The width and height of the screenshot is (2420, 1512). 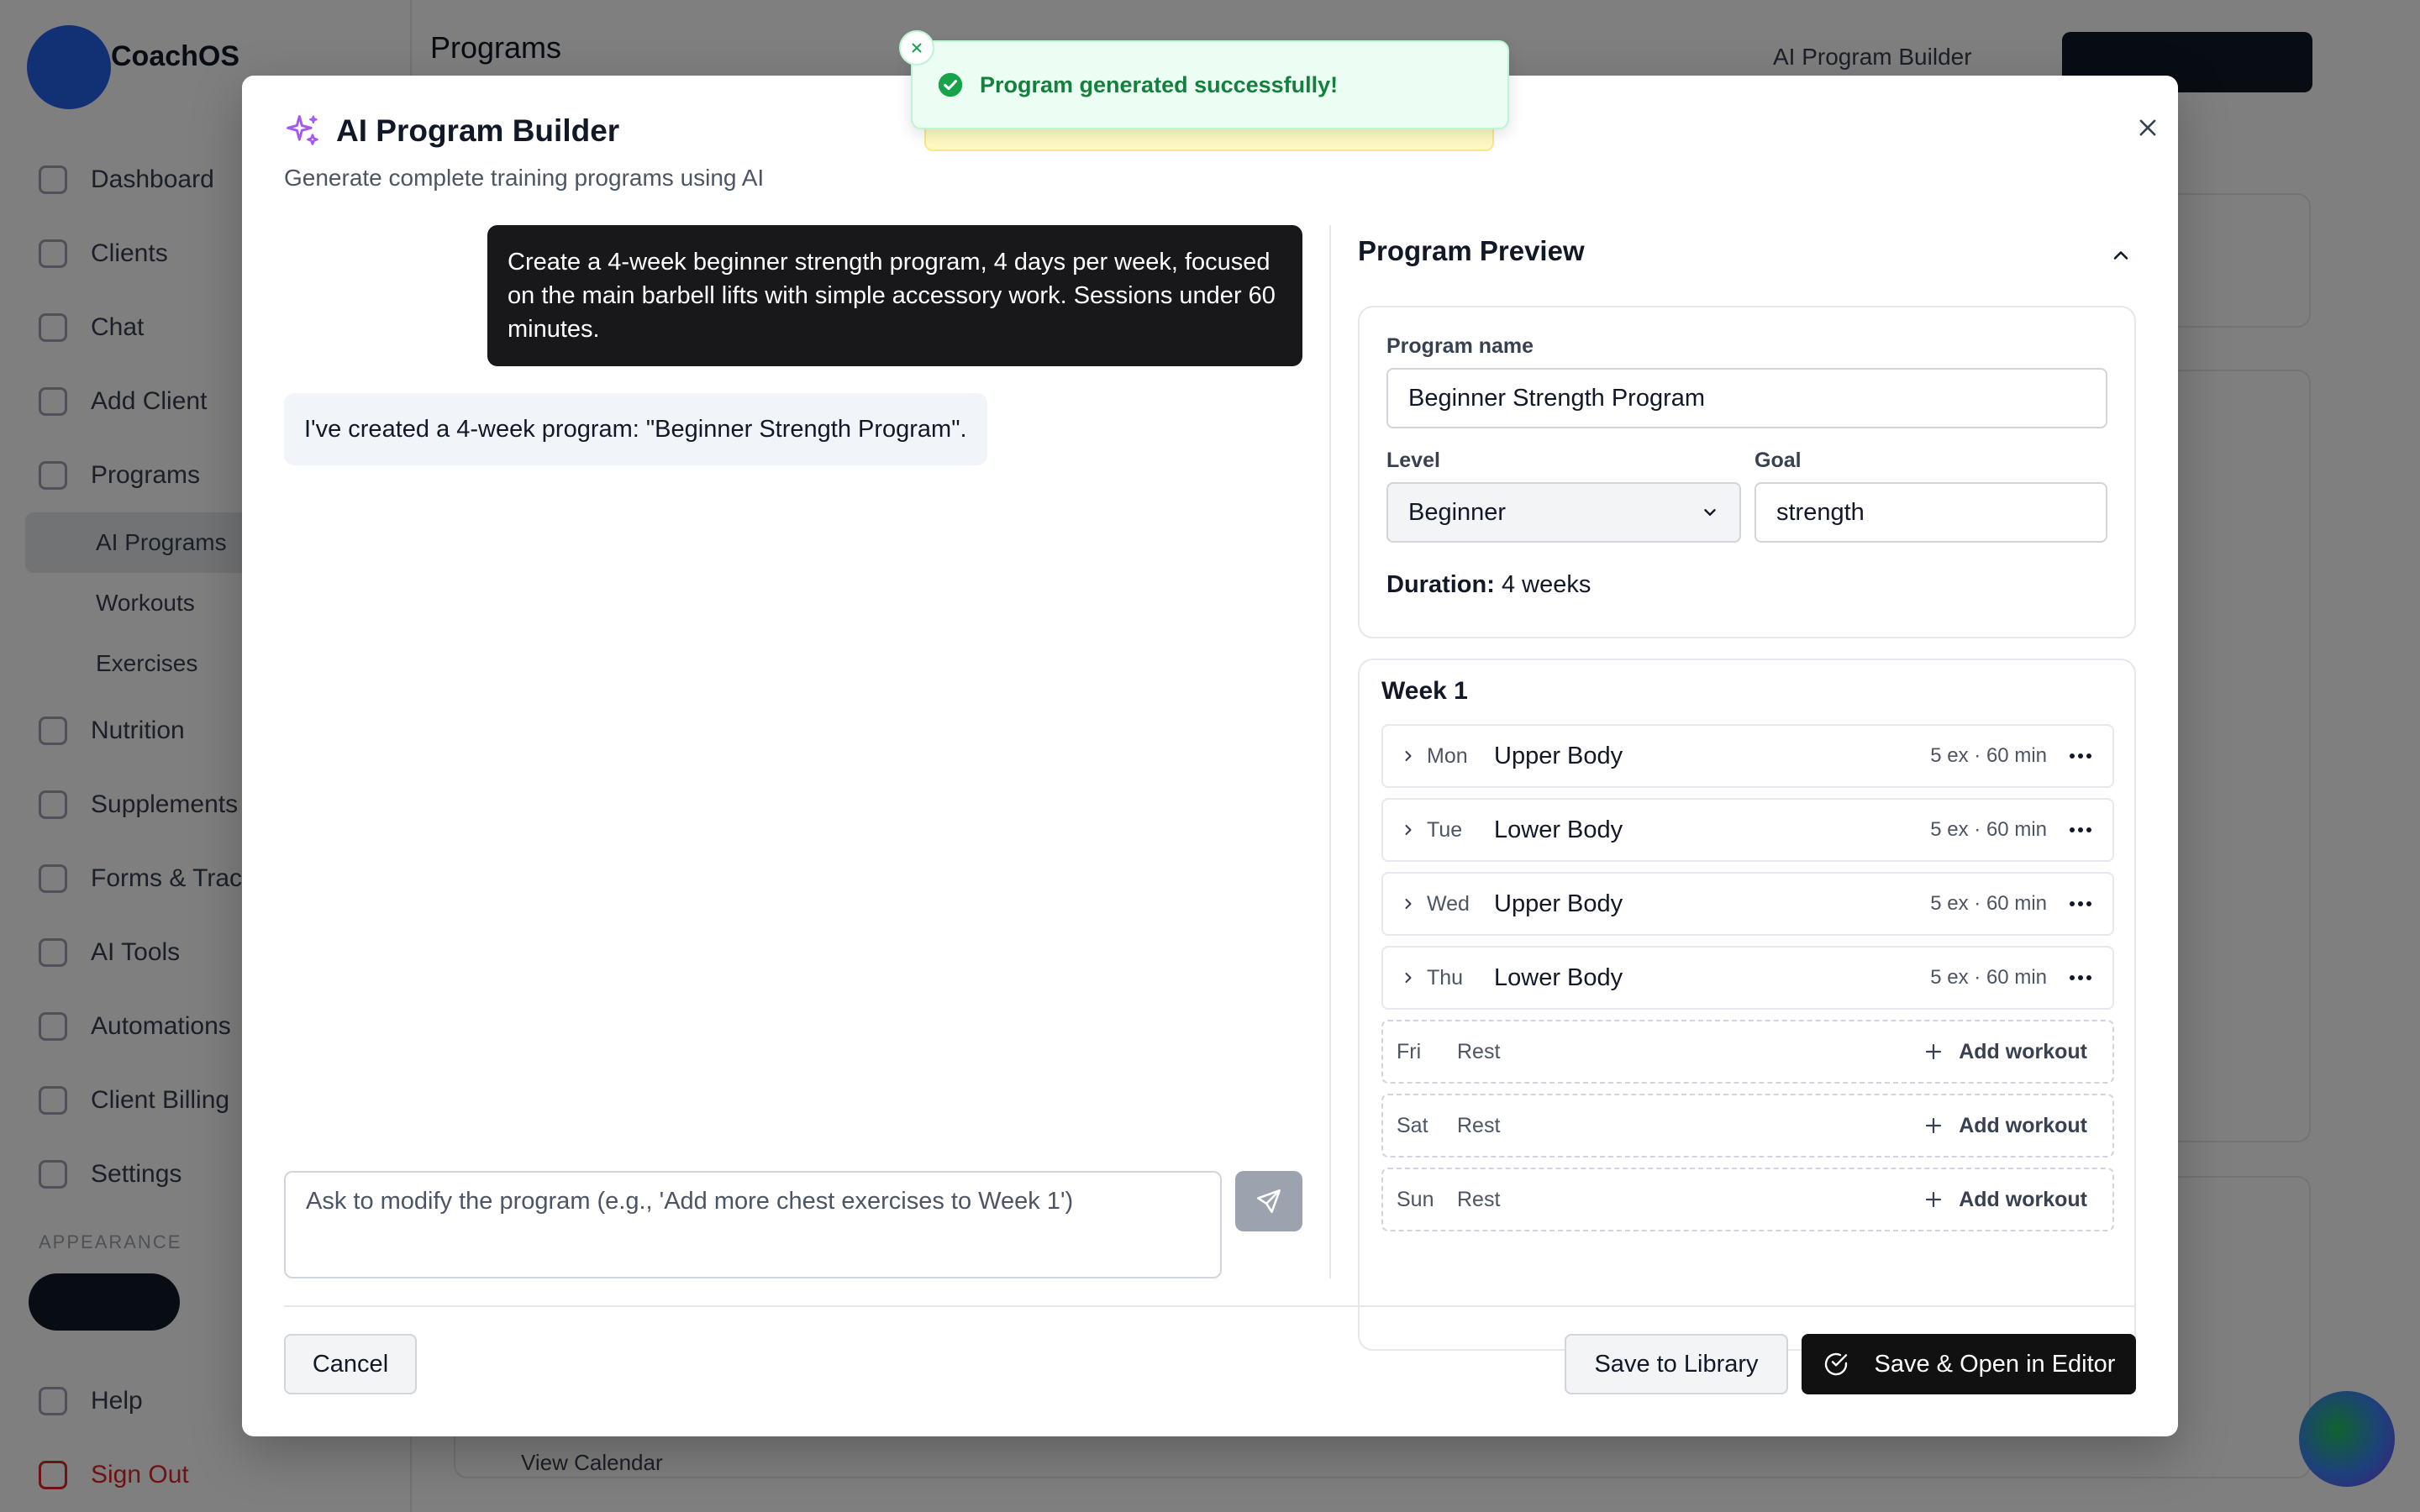 What do you see at coordinates (1413, 460) in the screenshot?
I see `level-label: Level` at bounding box center [1413, 460].